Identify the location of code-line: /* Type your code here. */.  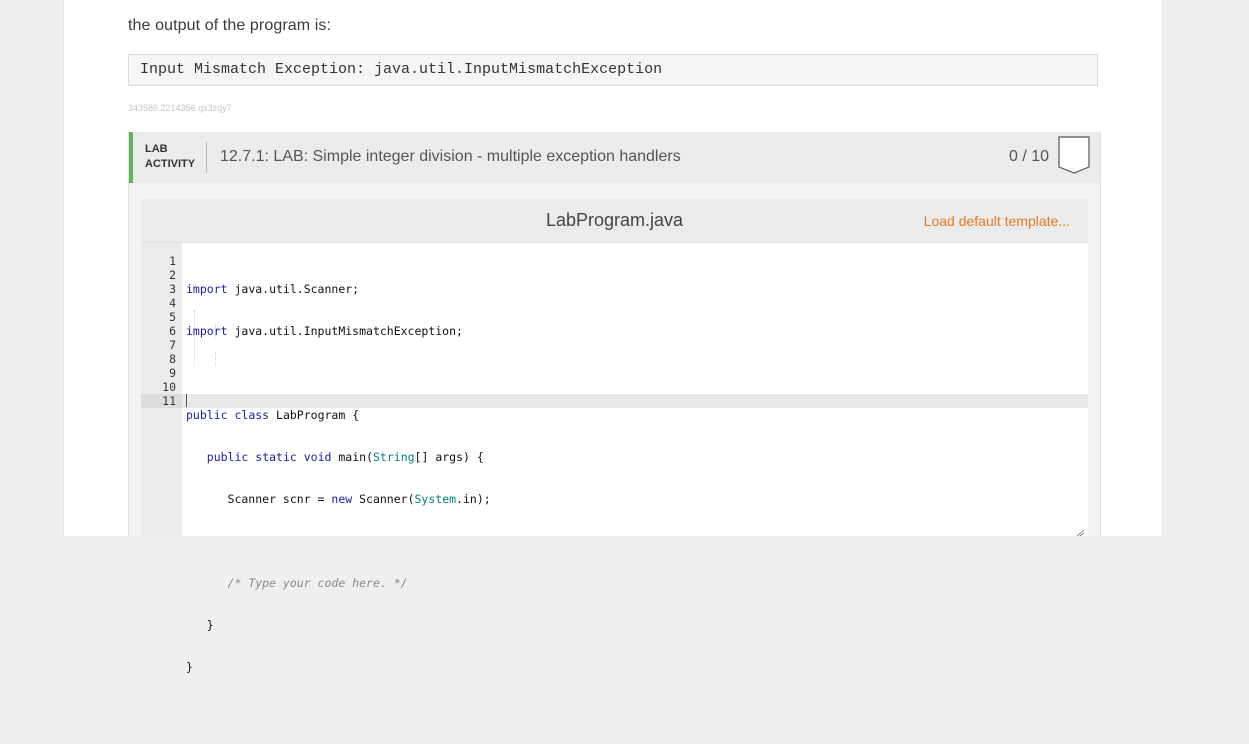
(317, 583).